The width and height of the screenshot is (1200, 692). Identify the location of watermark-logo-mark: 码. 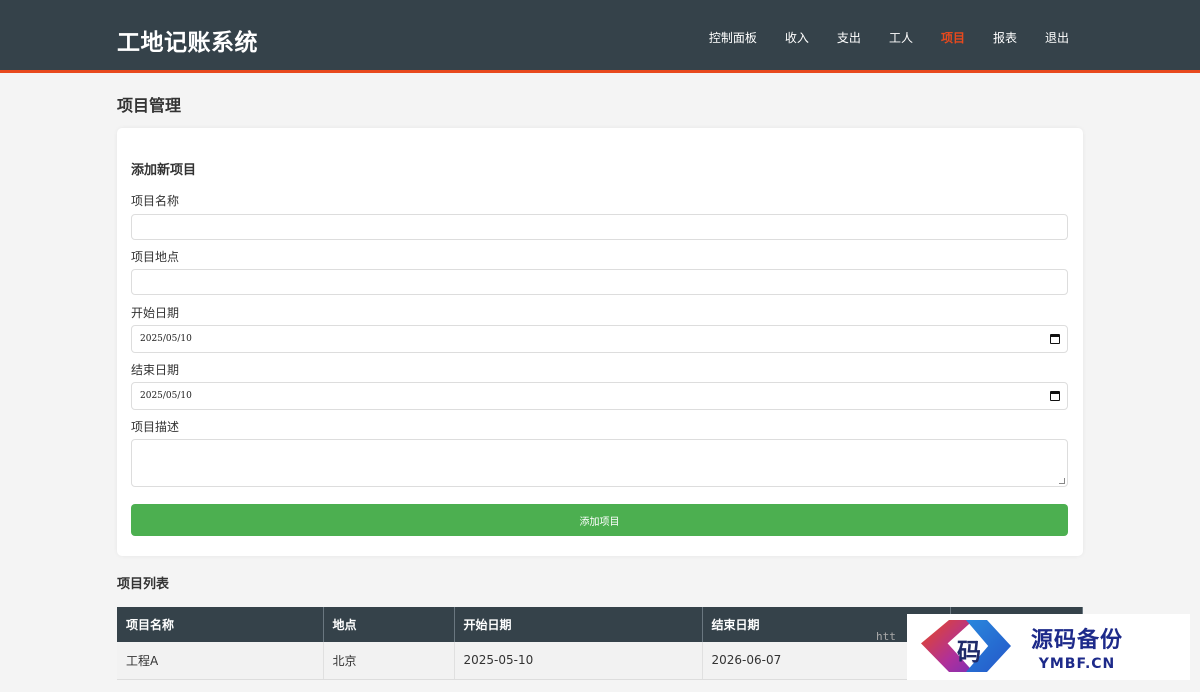
(966, 647).